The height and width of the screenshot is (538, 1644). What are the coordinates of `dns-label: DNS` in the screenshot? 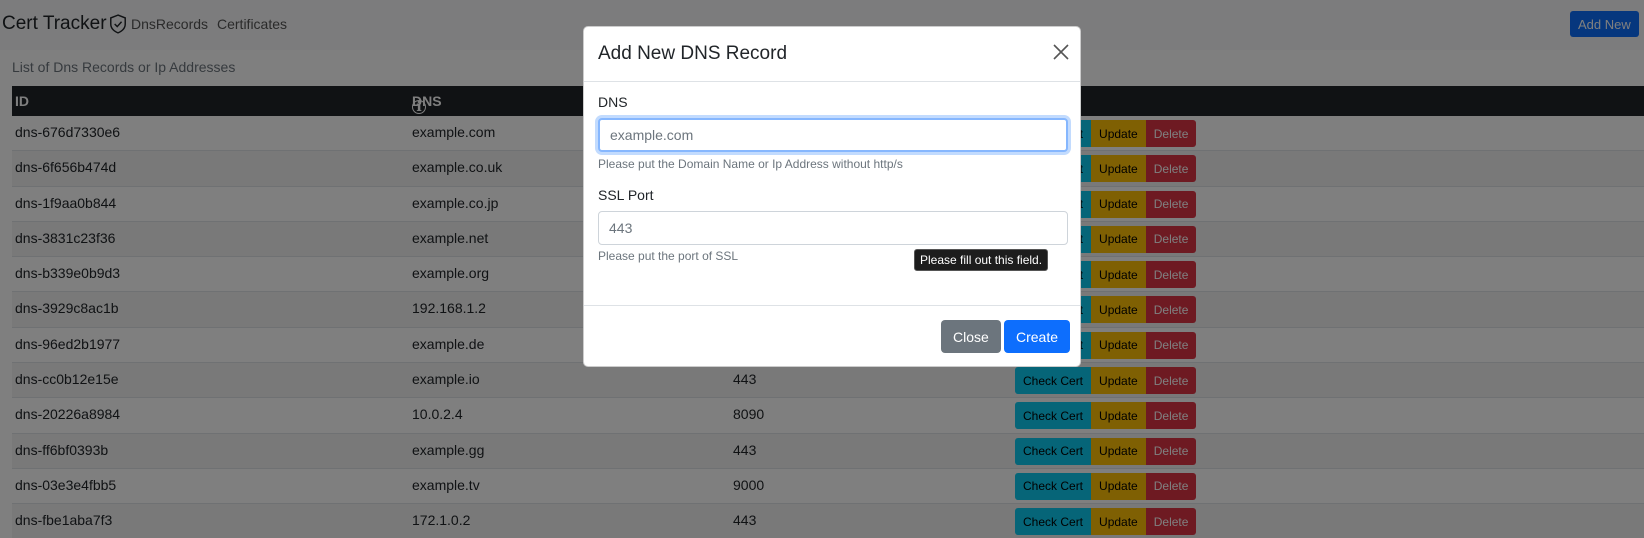 It's located at (613, 102).